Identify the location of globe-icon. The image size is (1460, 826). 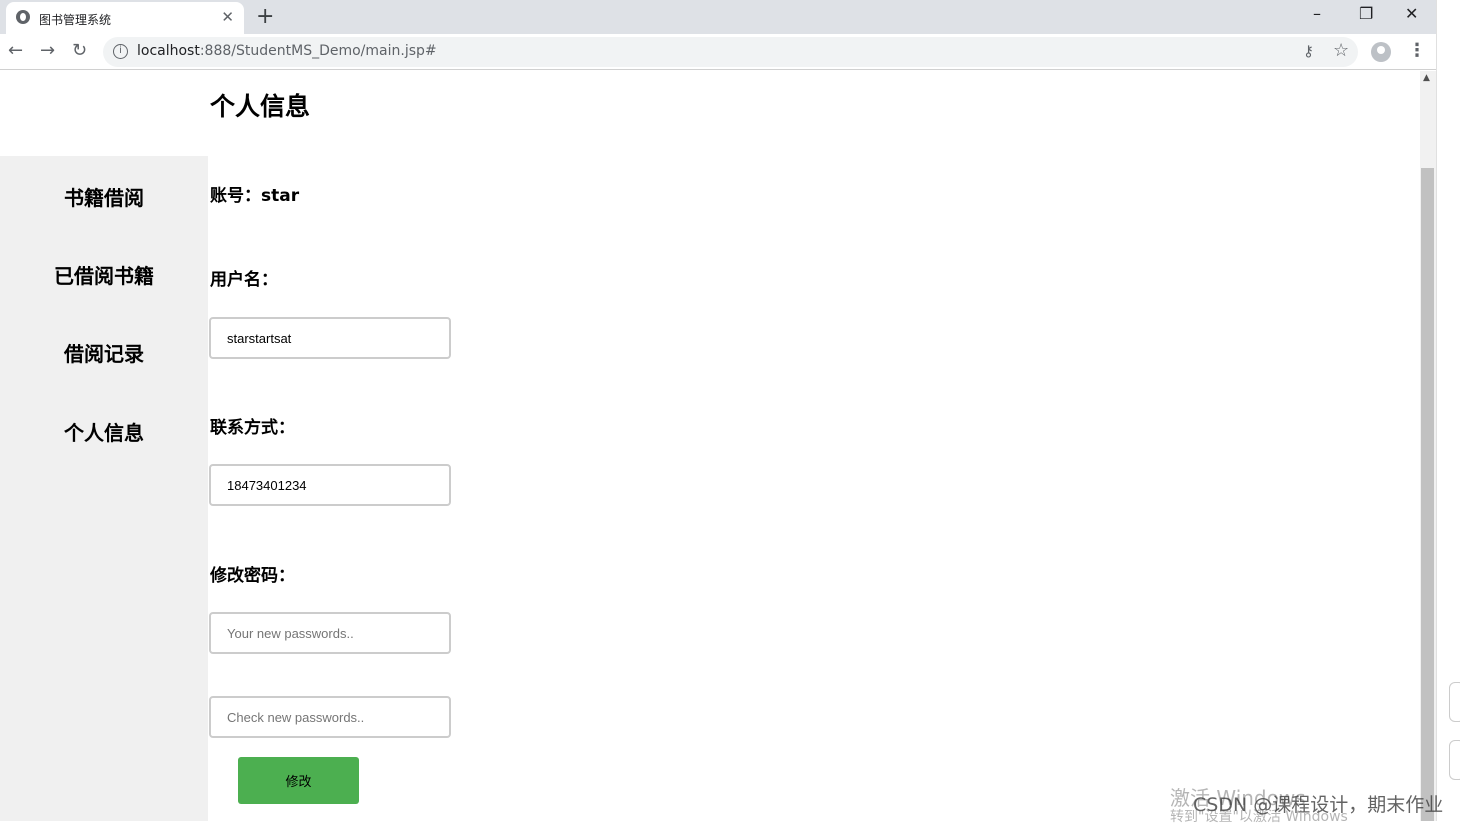
(23, 17).